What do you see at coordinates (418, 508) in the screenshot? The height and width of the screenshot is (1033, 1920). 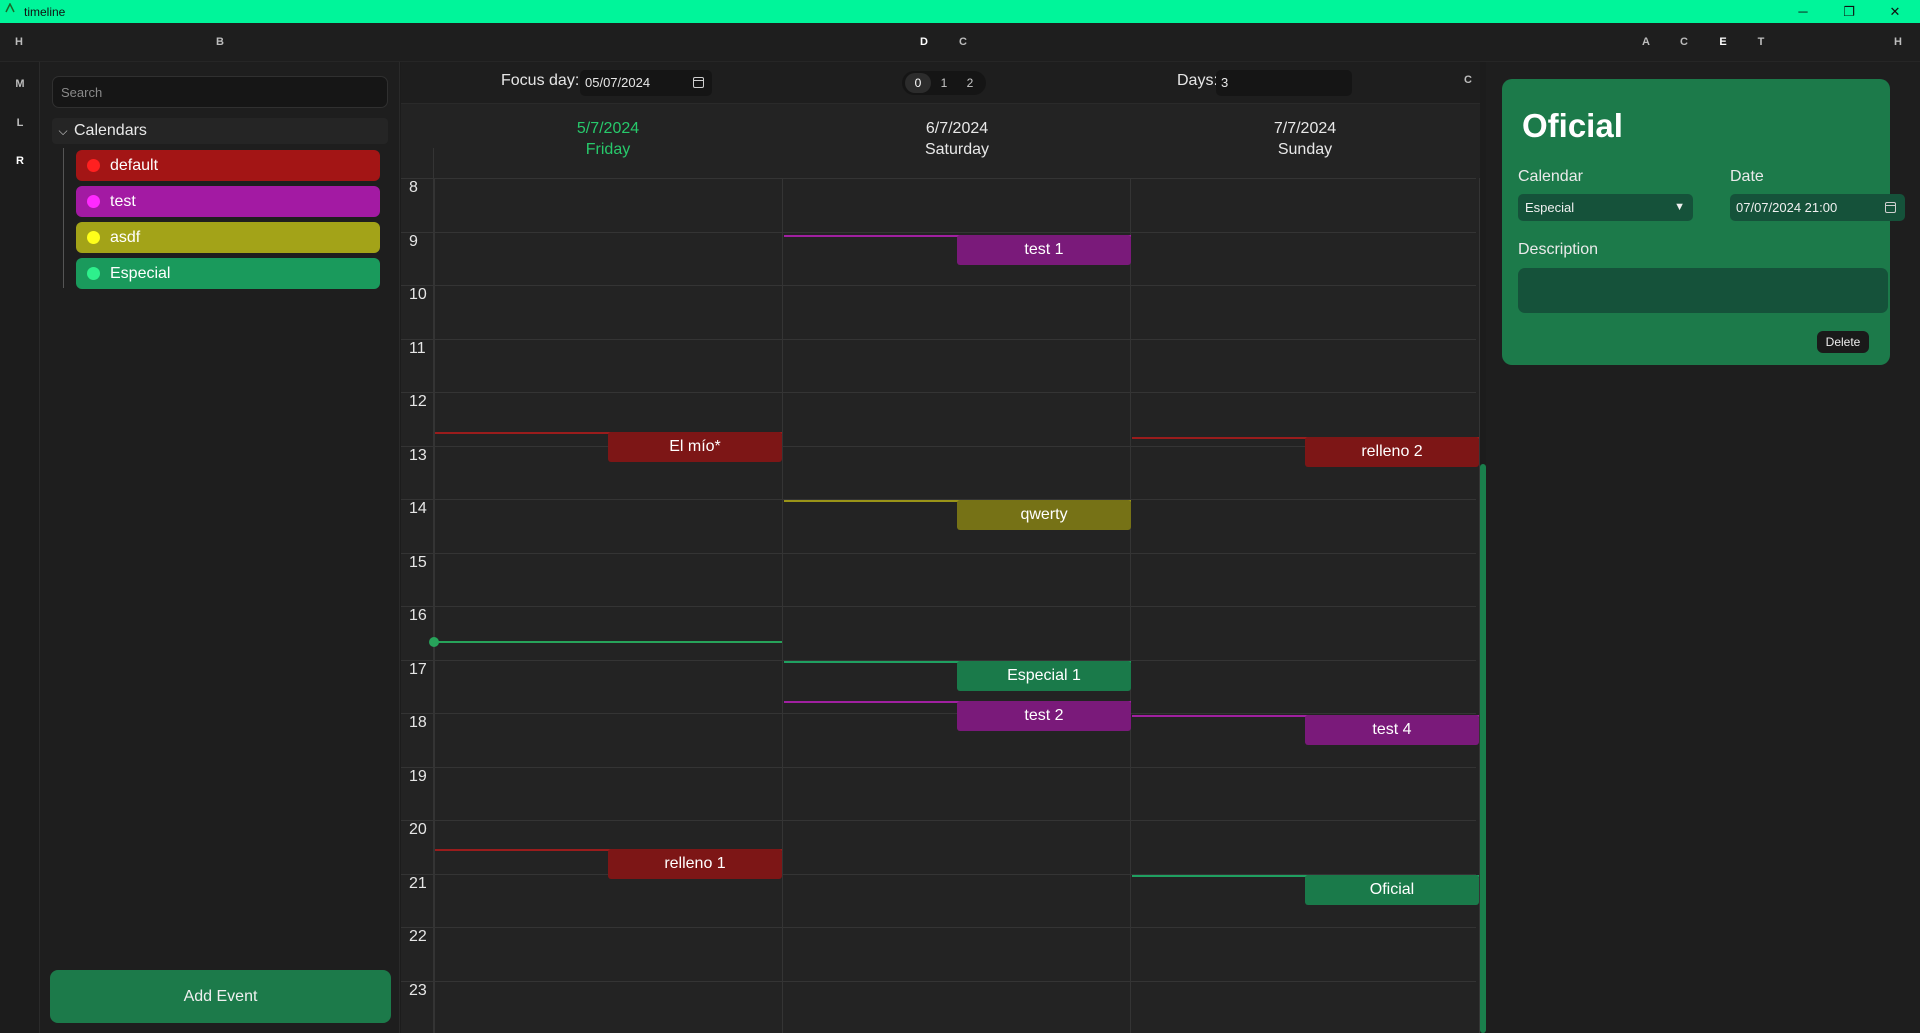 I see `hour-label: 14` at bounding box center [418, 508].